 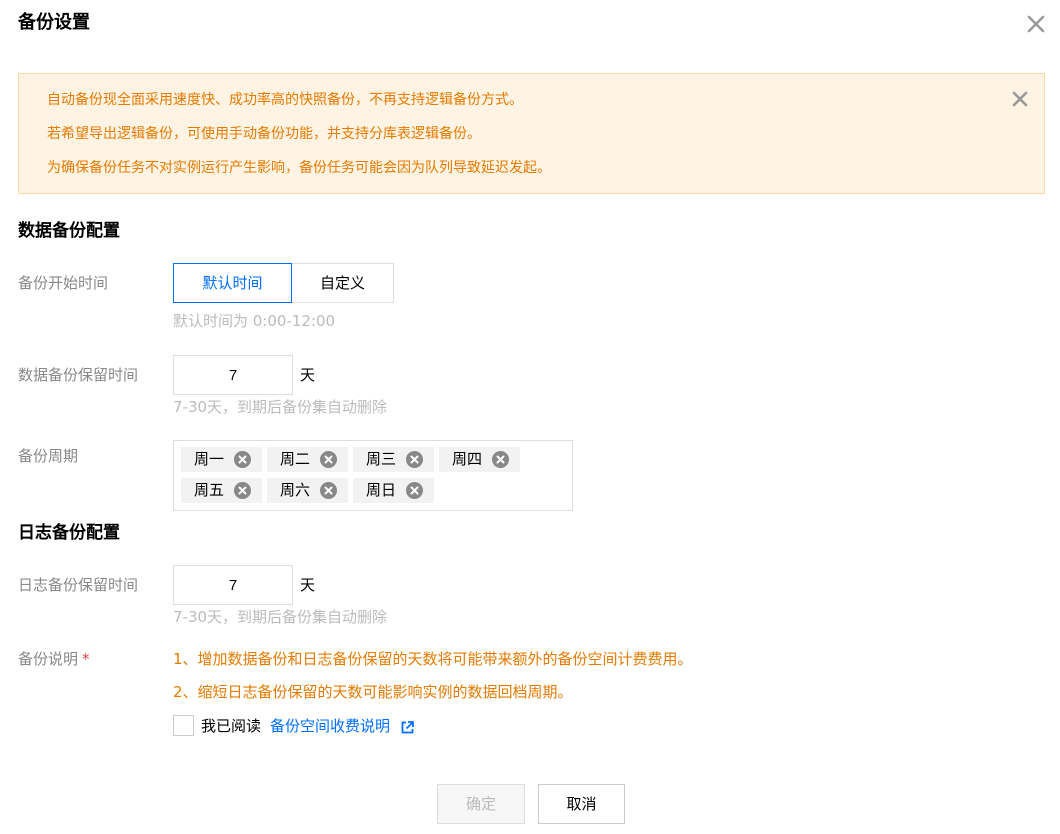 I want to click on period-tag-label: 周日, so click(x=381, y=490).